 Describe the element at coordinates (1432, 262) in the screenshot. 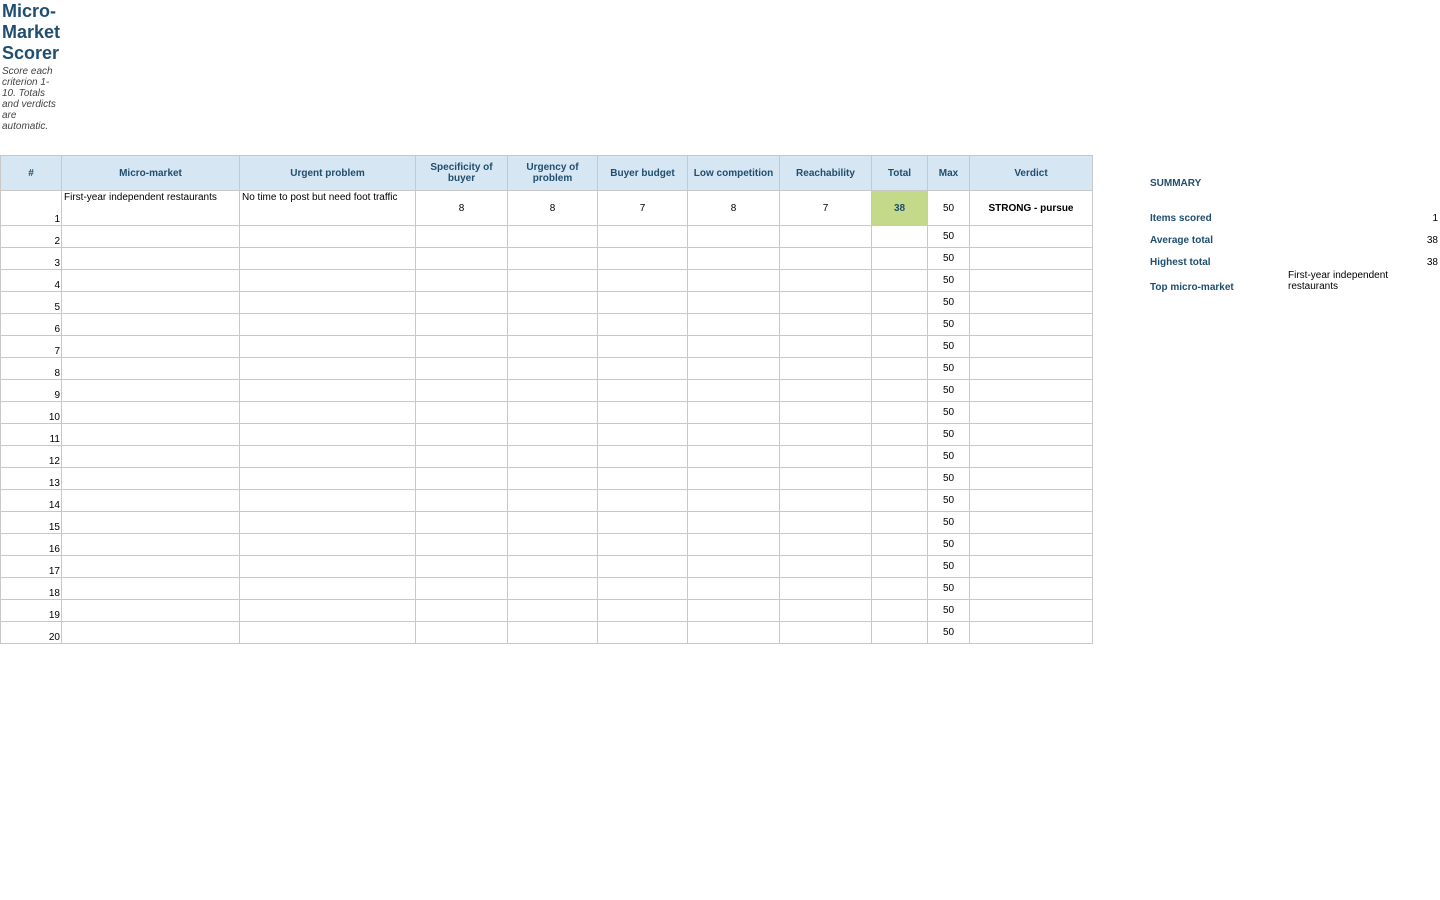

I see `highest-total-value: 38` at that location.